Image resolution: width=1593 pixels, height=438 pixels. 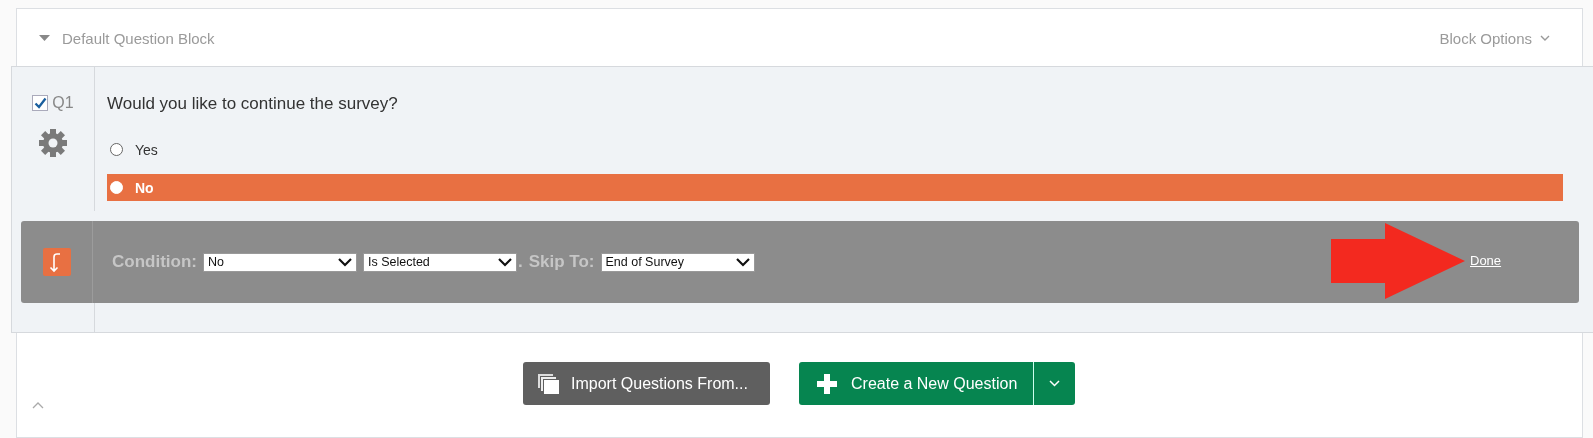 What do you see at coordinates (40, 103) in the screenshot?
I see `checkbox` at bounding box center [40, 103].